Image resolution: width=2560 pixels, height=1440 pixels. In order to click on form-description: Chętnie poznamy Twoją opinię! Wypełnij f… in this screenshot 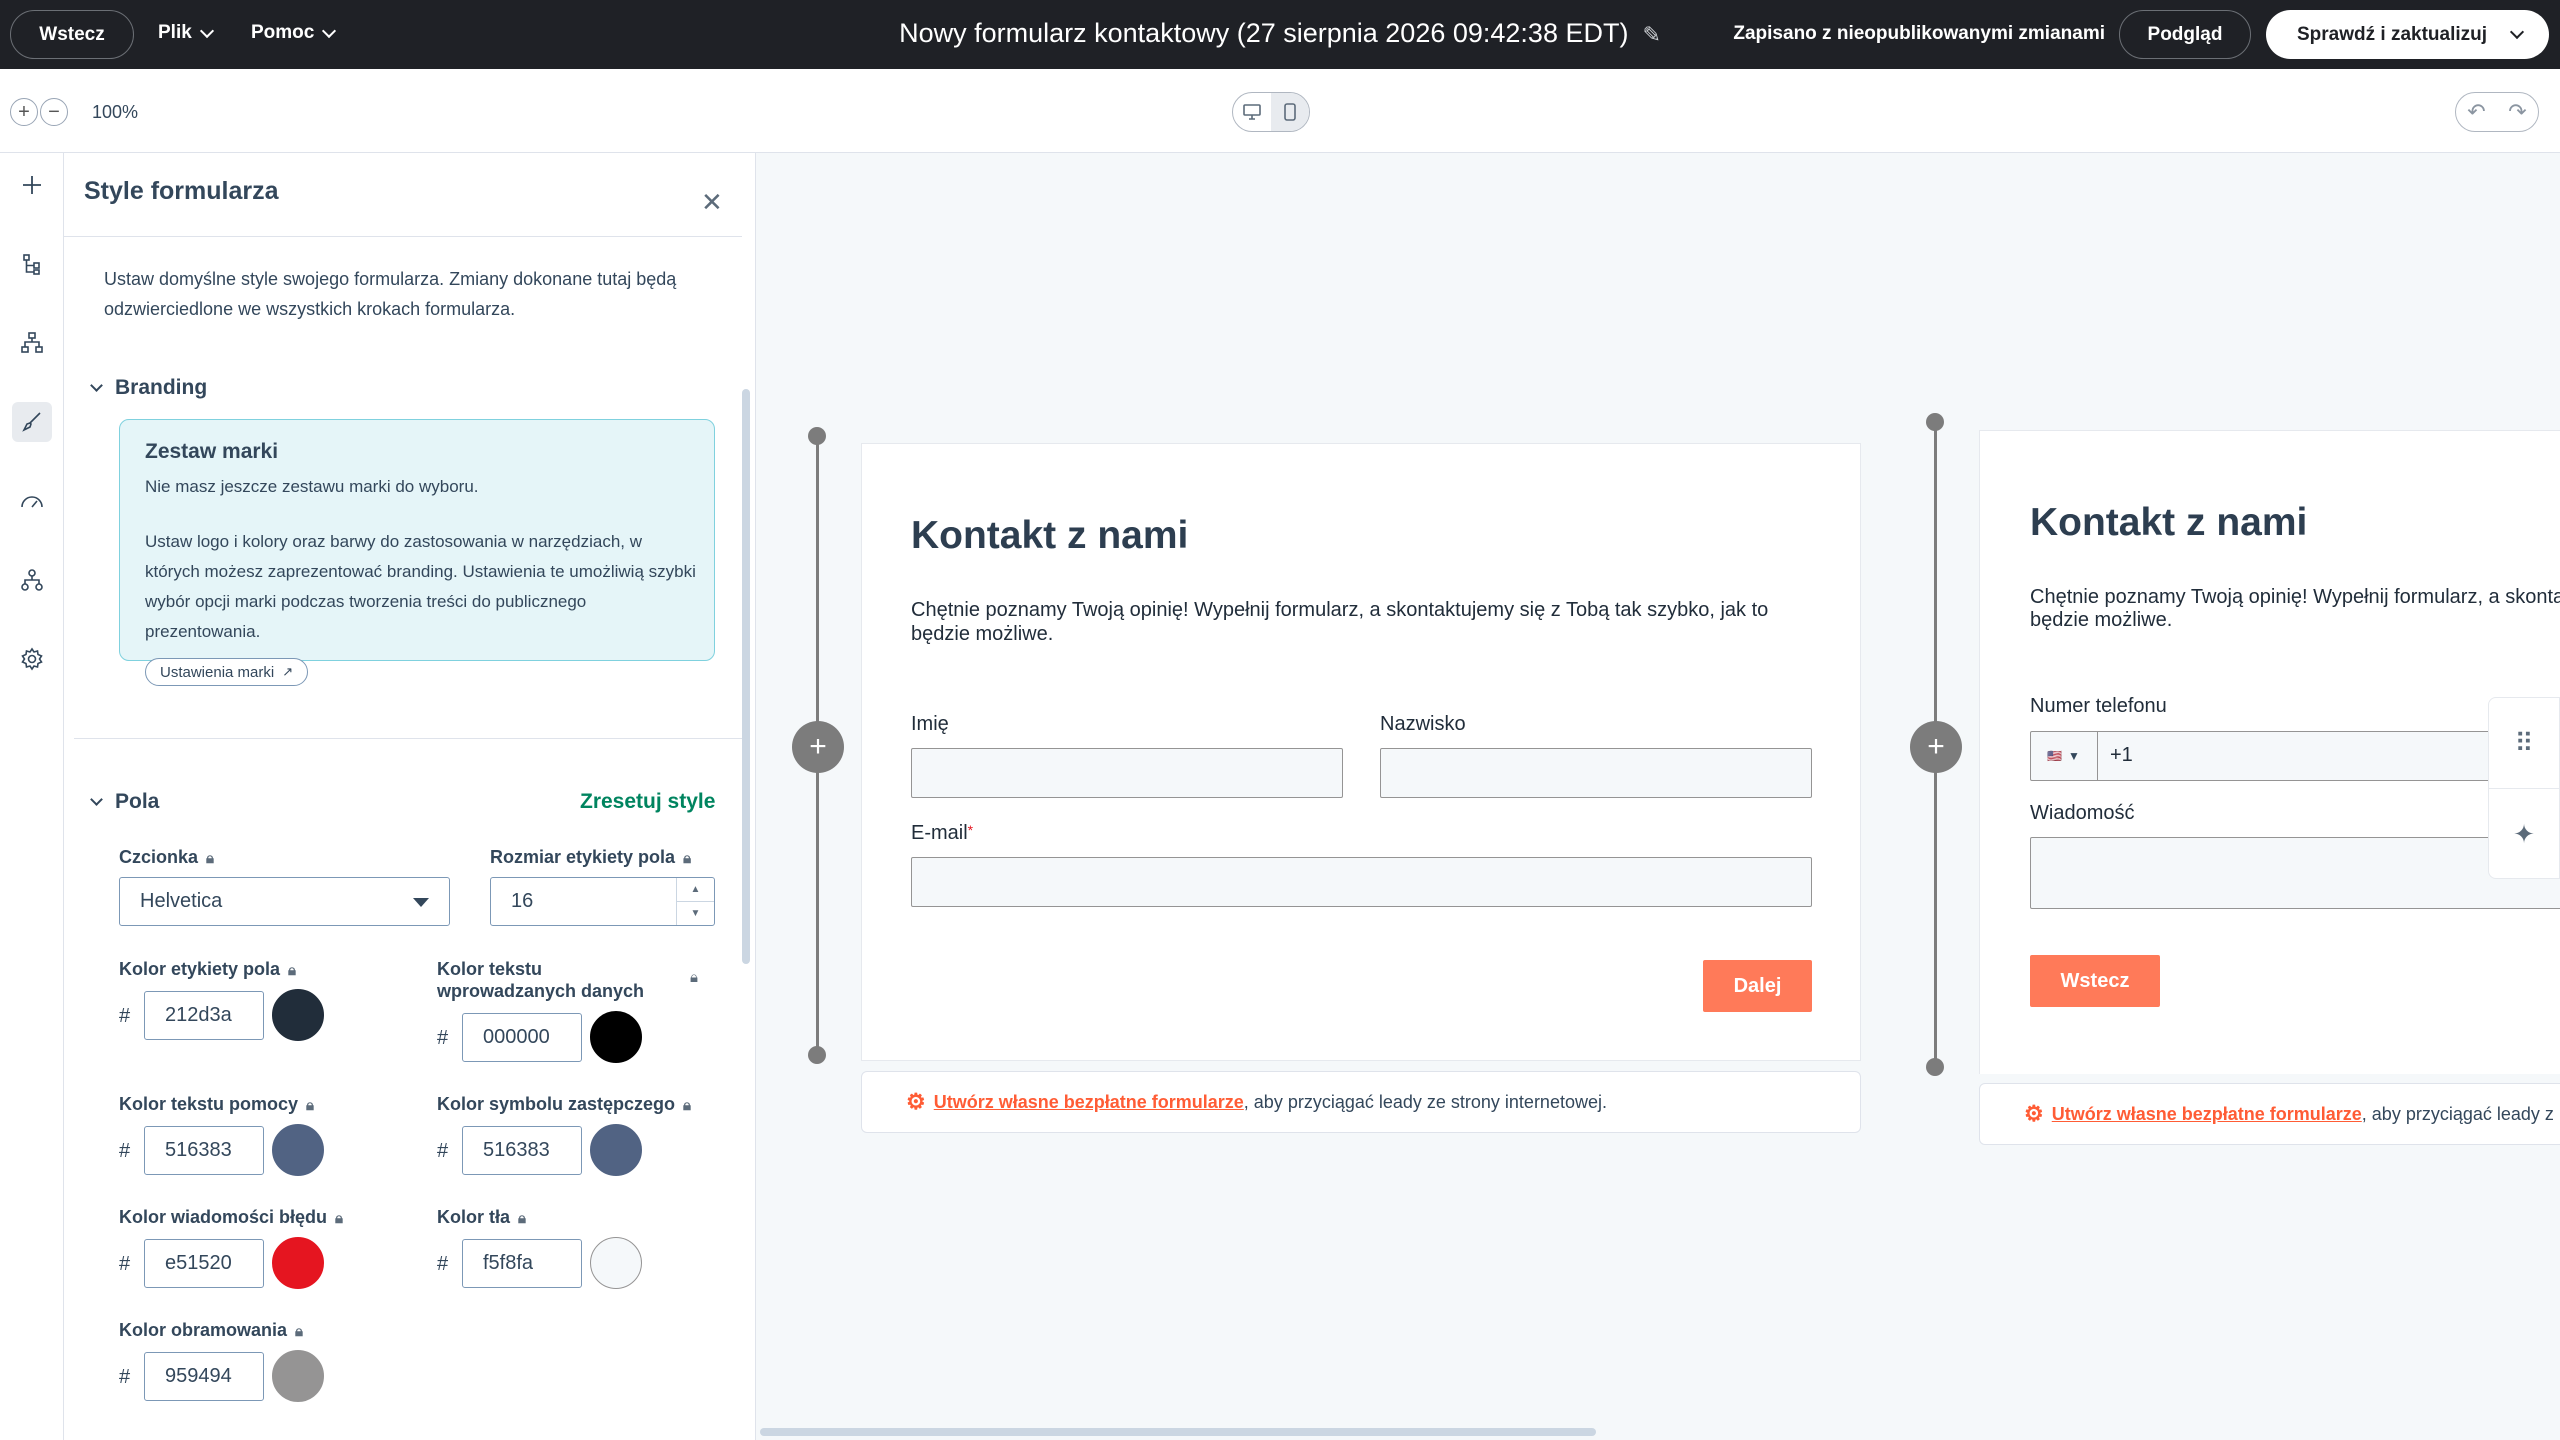, I will do `click(1340, 622)`.